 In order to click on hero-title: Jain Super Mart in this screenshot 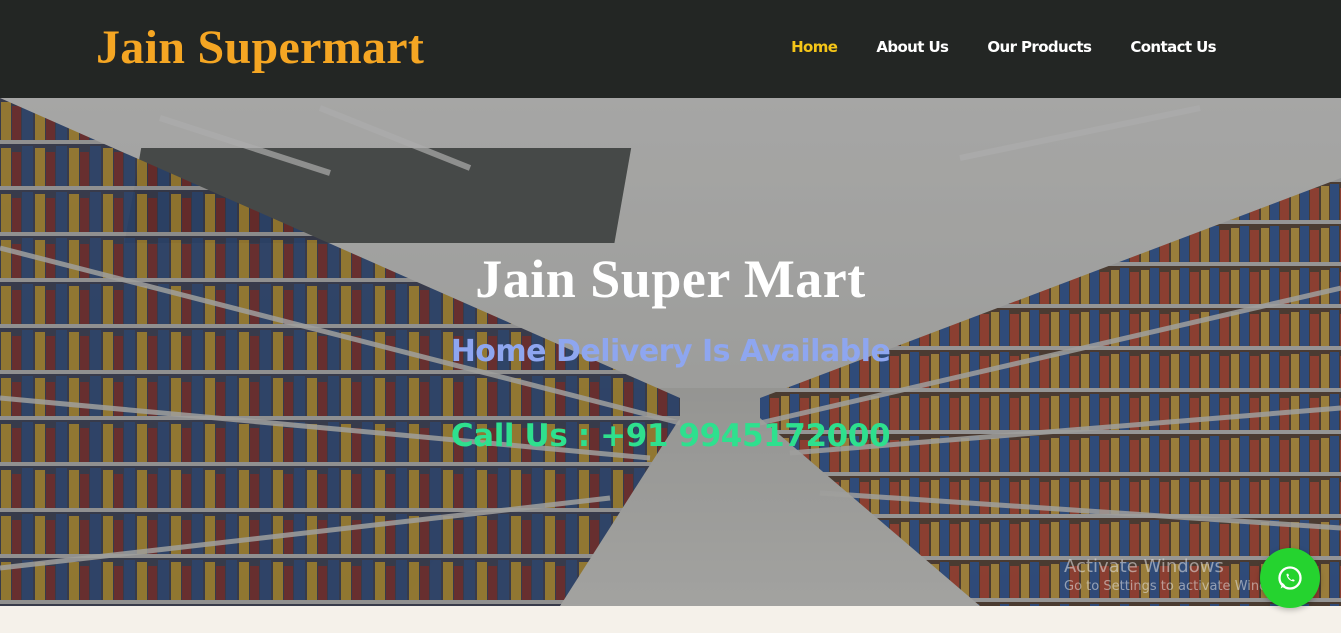, I will do `click(670, 279)`.